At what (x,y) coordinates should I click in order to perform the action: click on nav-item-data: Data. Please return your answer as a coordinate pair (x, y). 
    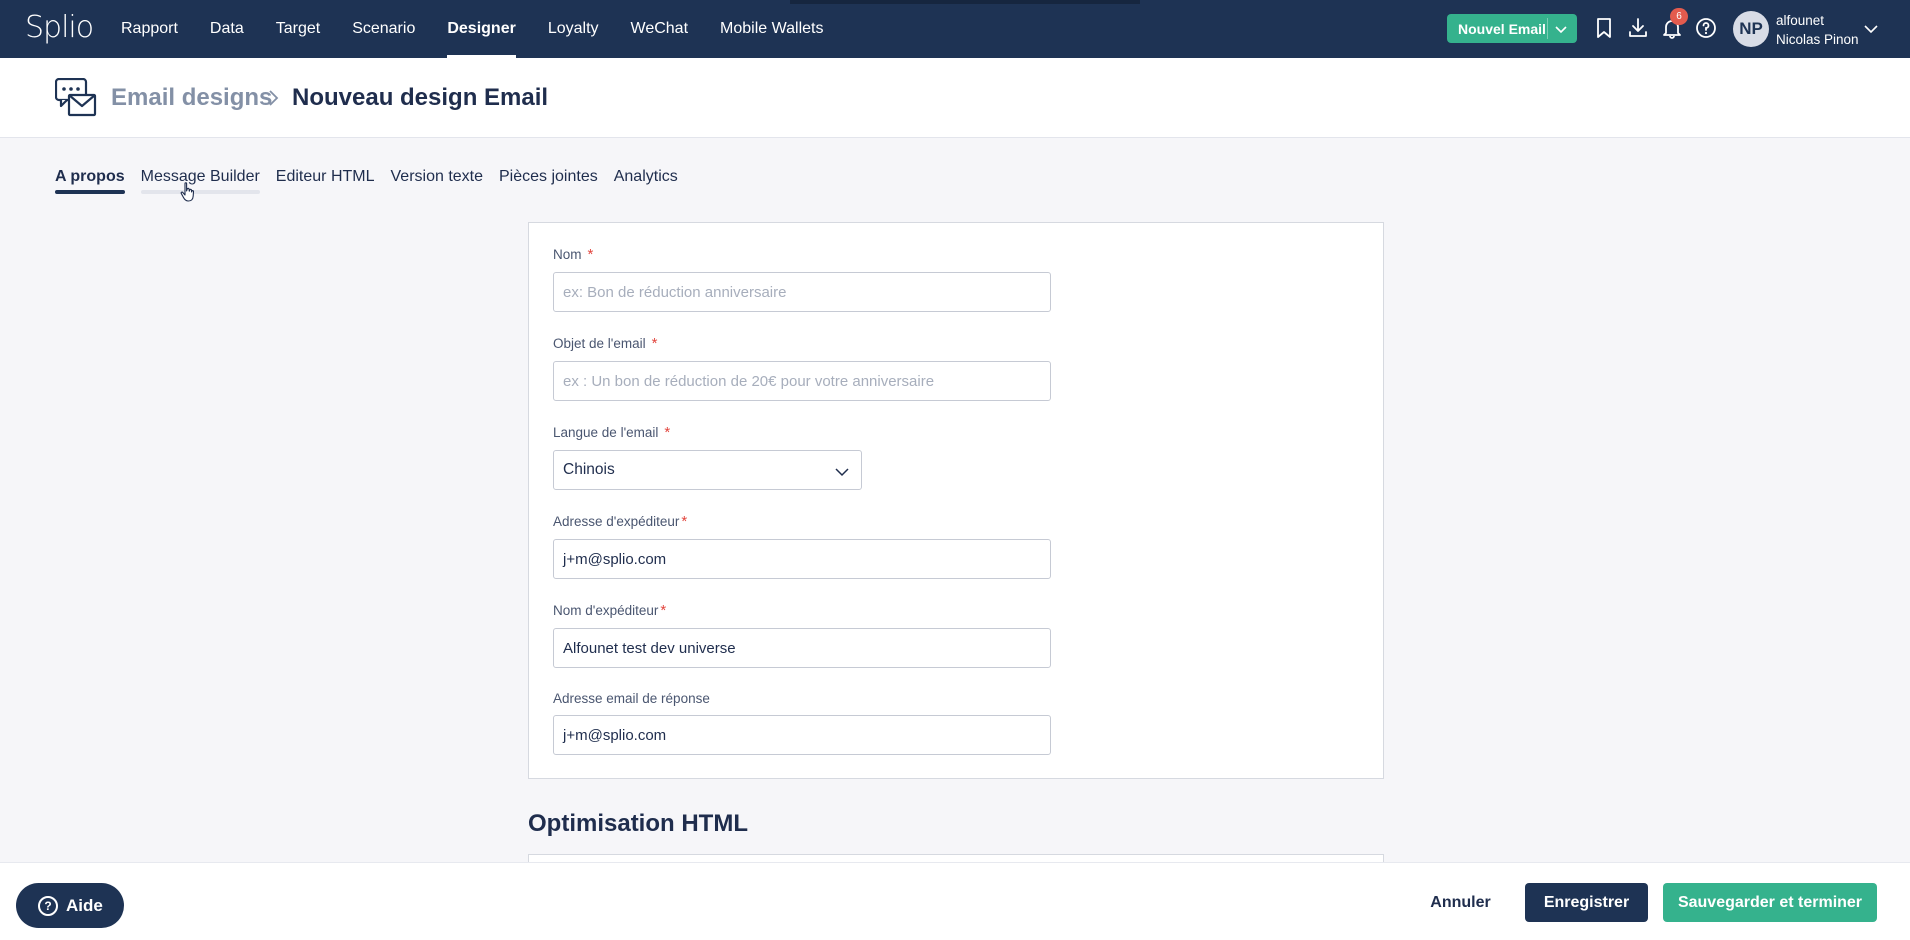
    Looking at the image, I should click on (227, 29).